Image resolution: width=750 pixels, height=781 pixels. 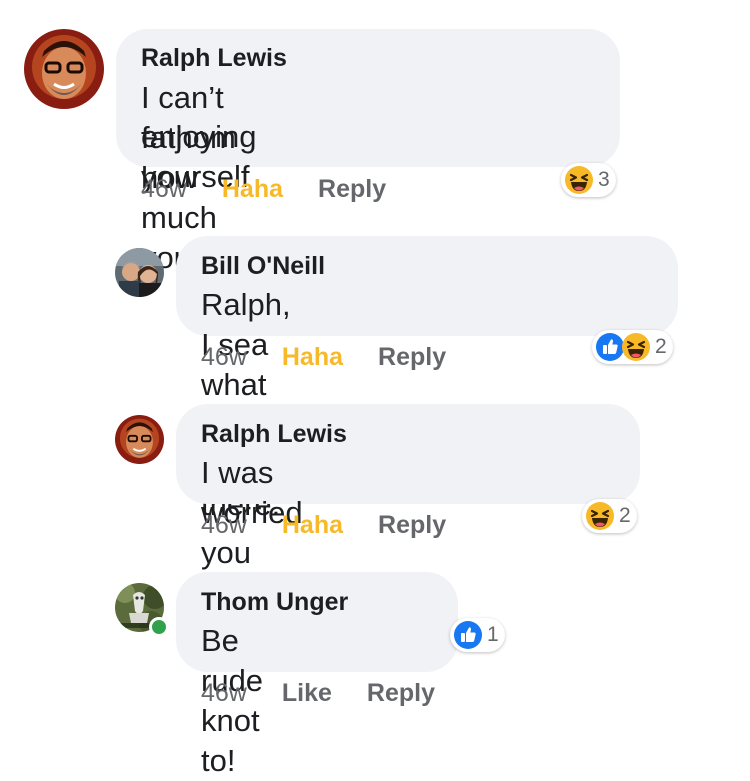 What do you see at coordinates (468, 635) in the screenshot?
I see `like-icon` at bounding box center [468, 635].